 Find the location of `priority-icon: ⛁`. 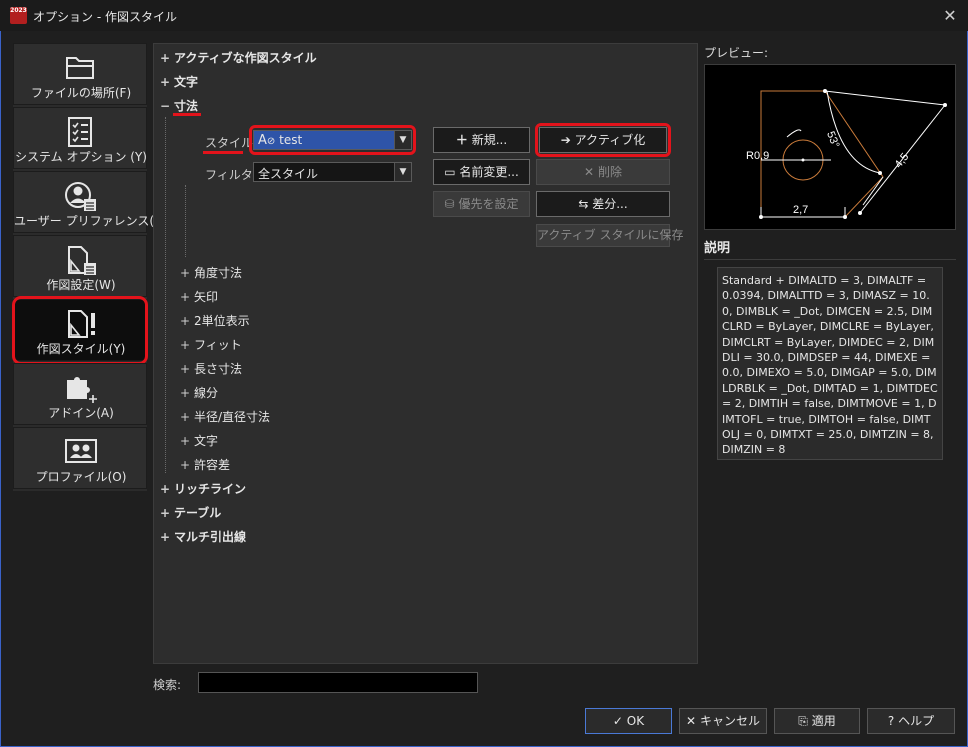

priority-icon: ⛁ is located at coordinates (449, 204).